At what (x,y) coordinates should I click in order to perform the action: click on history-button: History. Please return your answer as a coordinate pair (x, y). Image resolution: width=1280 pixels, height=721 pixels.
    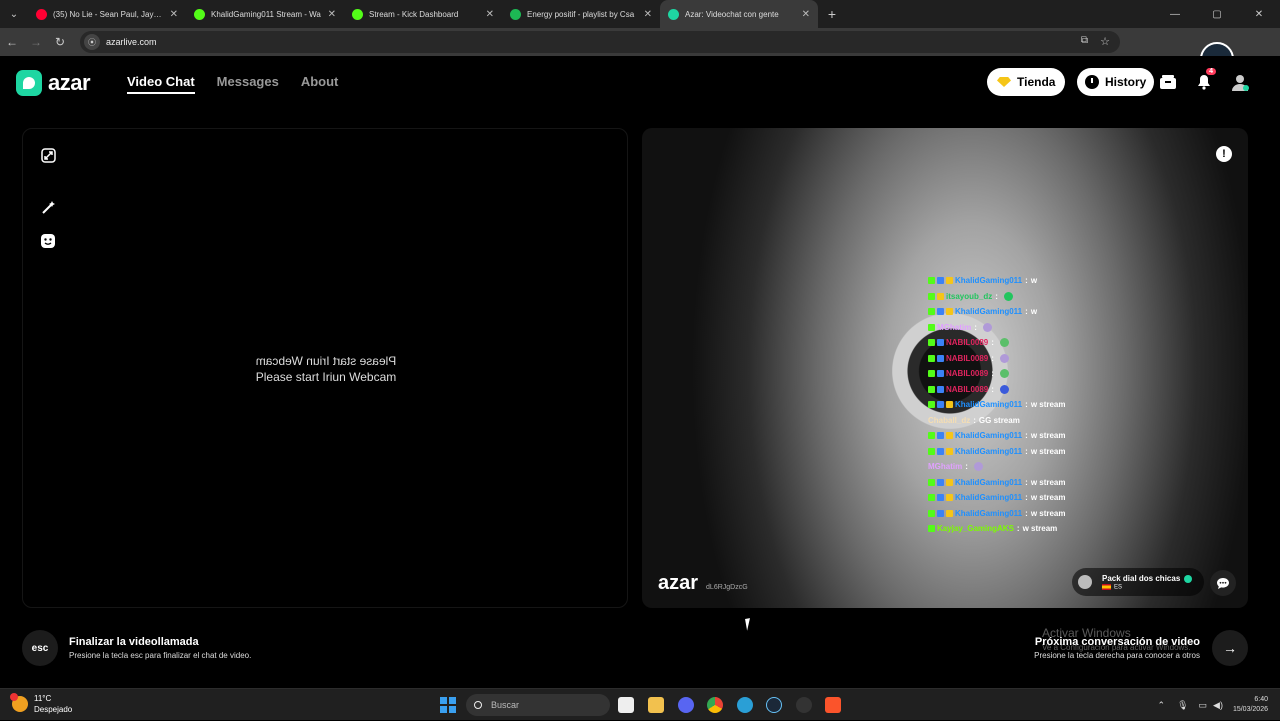
    Looking at the image, I should click on (1116, 82).